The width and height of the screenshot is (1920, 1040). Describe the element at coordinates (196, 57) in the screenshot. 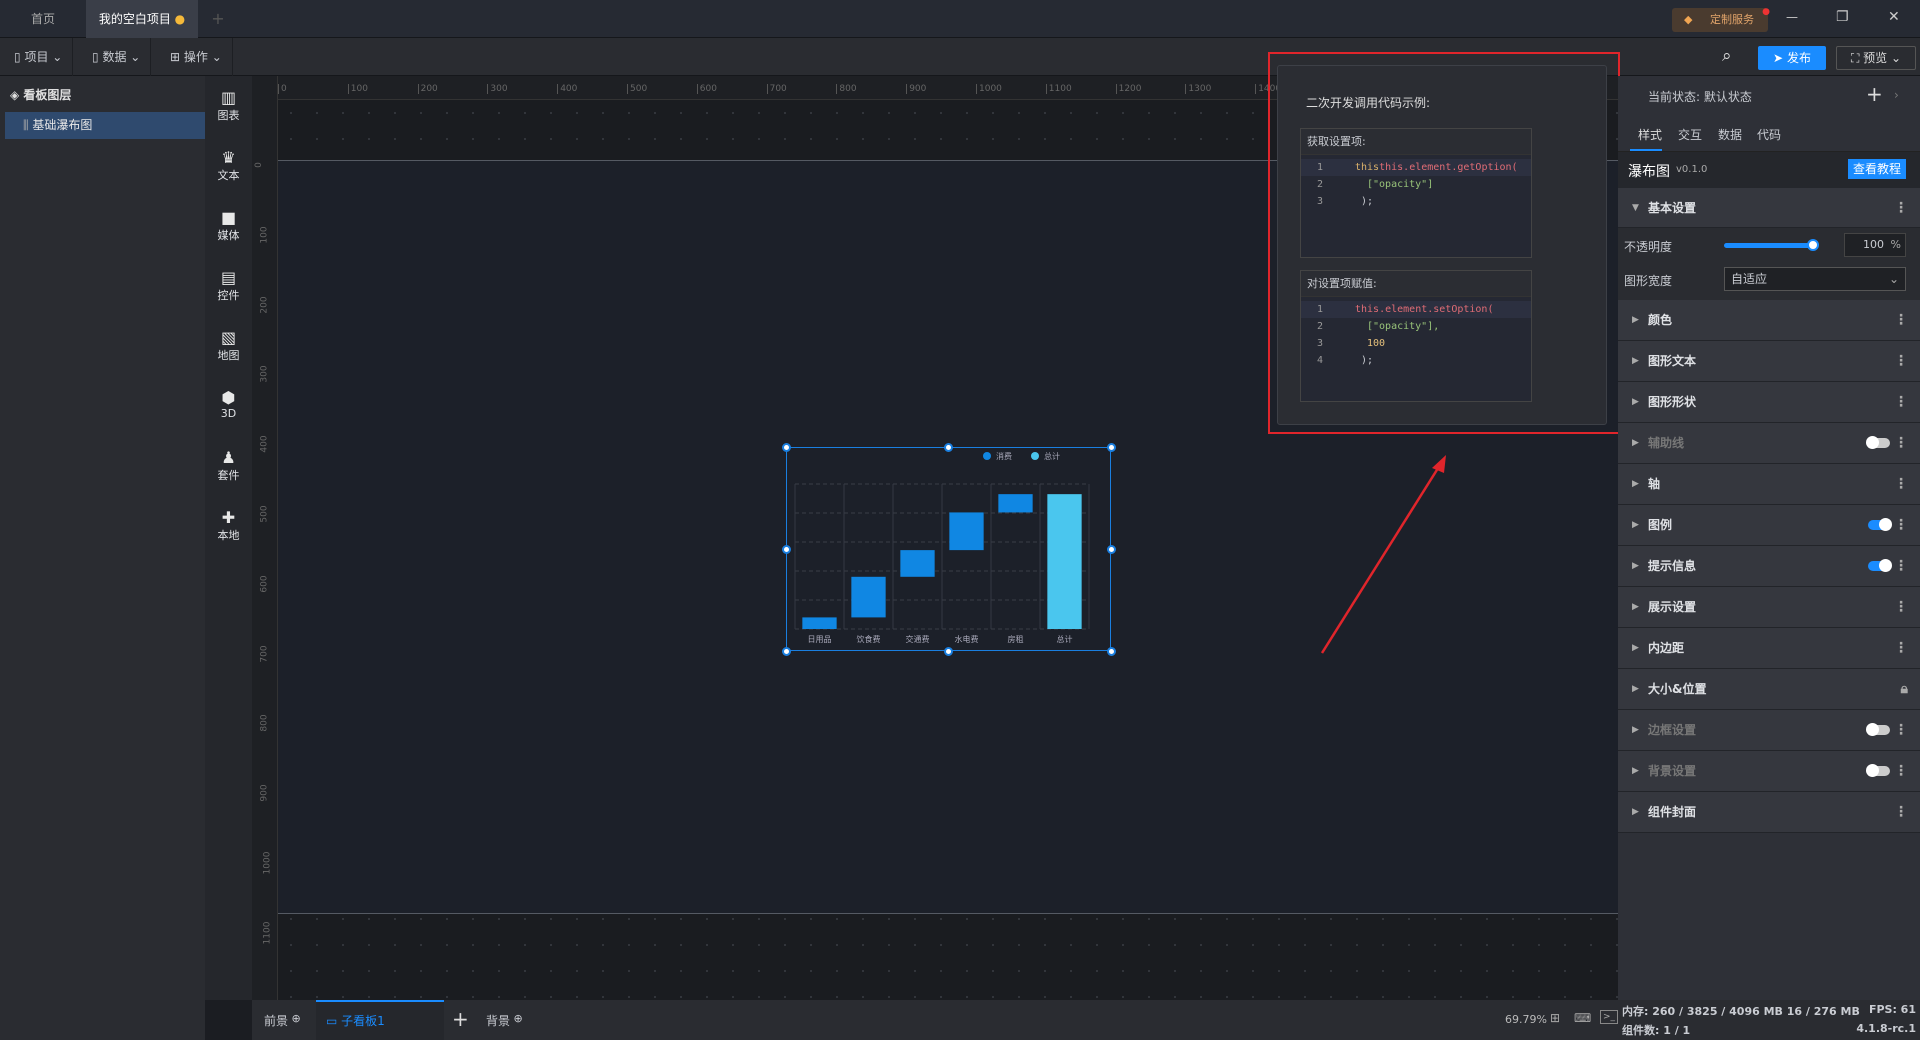

I see `menu-operate: ⊞ 操作 ⌄` at that location.